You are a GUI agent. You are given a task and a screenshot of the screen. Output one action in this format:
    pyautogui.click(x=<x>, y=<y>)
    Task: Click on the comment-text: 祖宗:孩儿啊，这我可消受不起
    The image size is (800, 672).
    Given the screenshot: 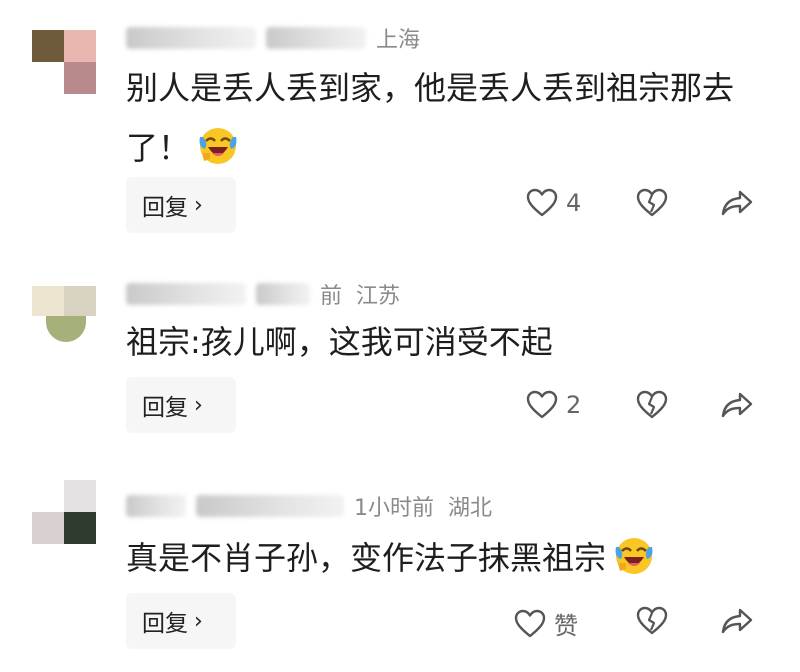 What is the action you would take?
    pyautogui.click(x=446, y=342)
    